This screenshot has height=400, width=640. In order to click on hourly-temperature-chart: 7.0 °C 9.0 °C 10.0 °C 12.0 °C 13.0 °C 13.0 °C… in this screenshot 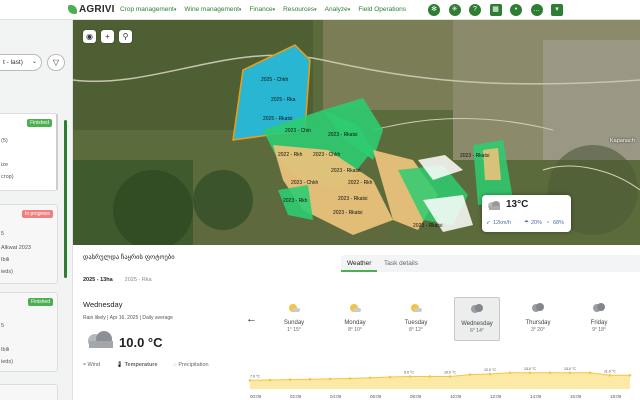, I will do `click(440, 383)`.